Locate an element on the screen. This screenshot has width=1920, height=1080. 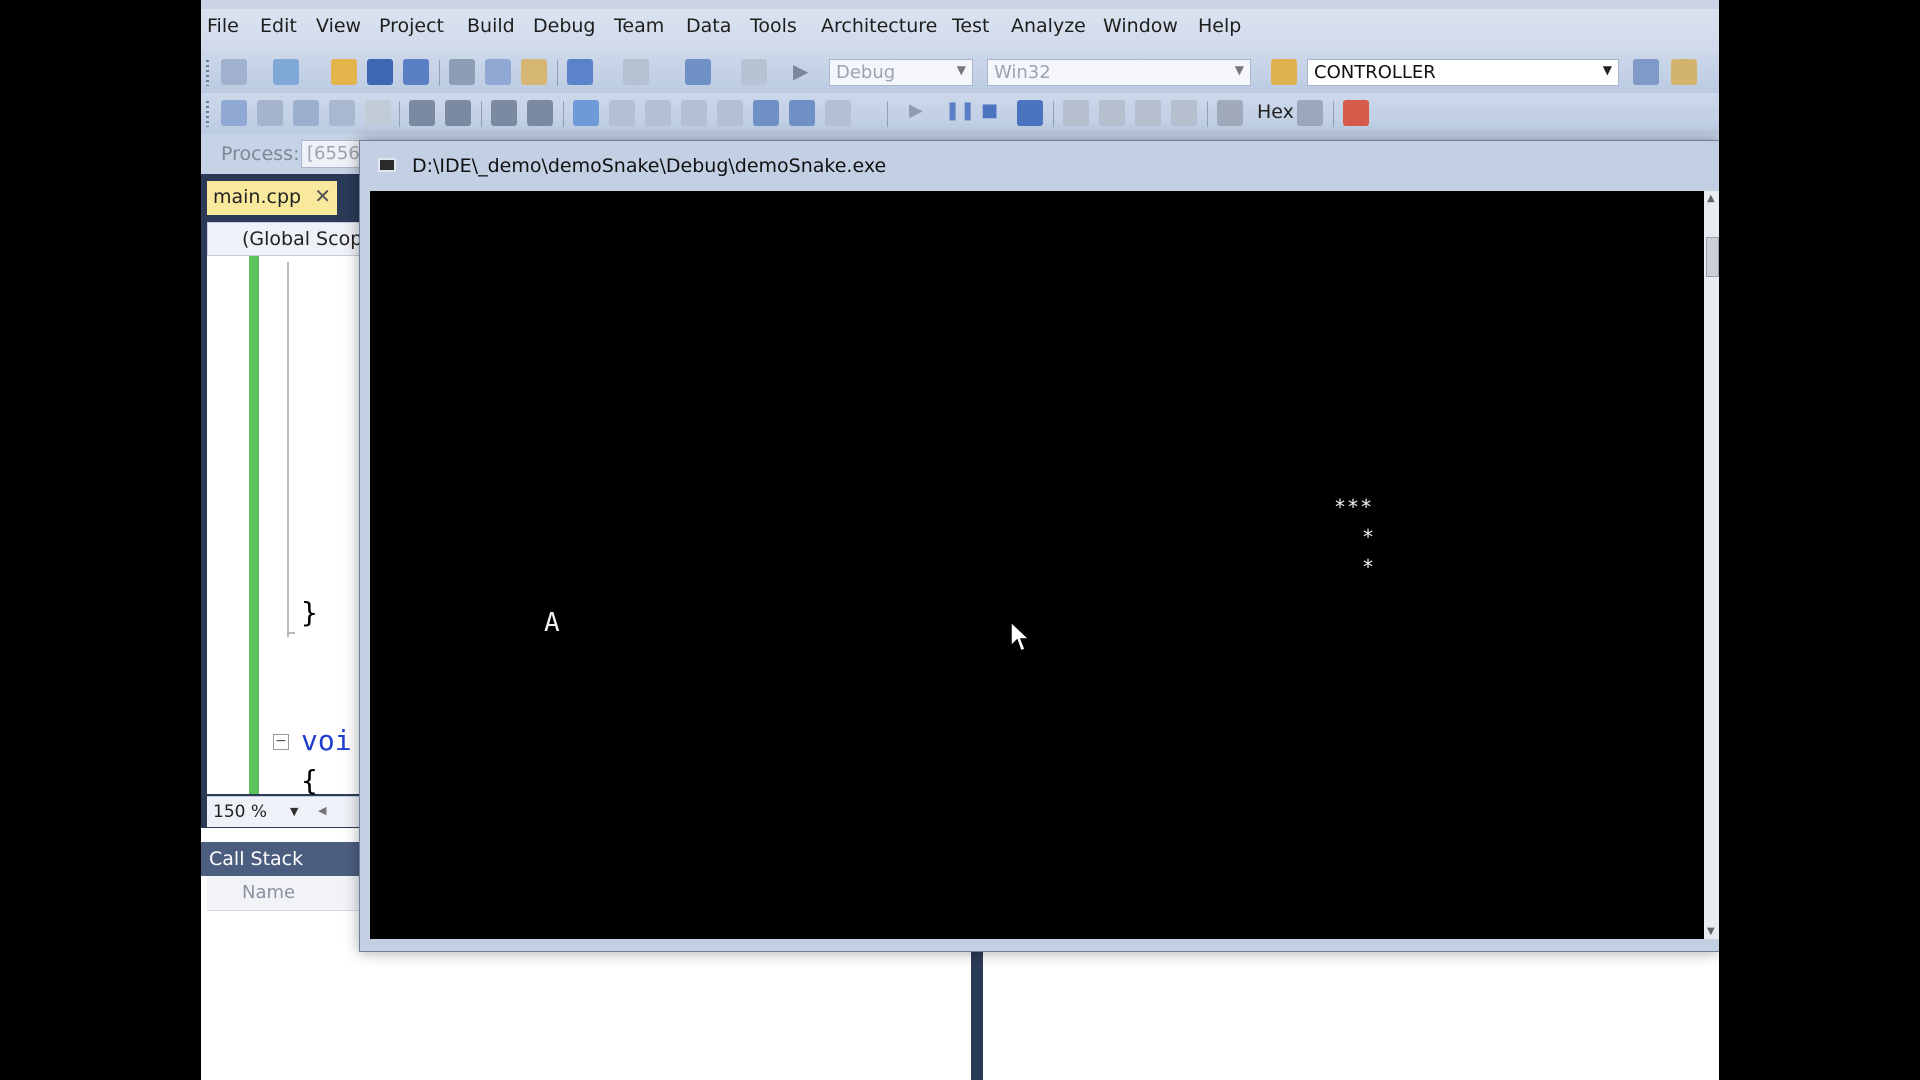
hex-toggle: Hex is located at coordinates (1275, 112).